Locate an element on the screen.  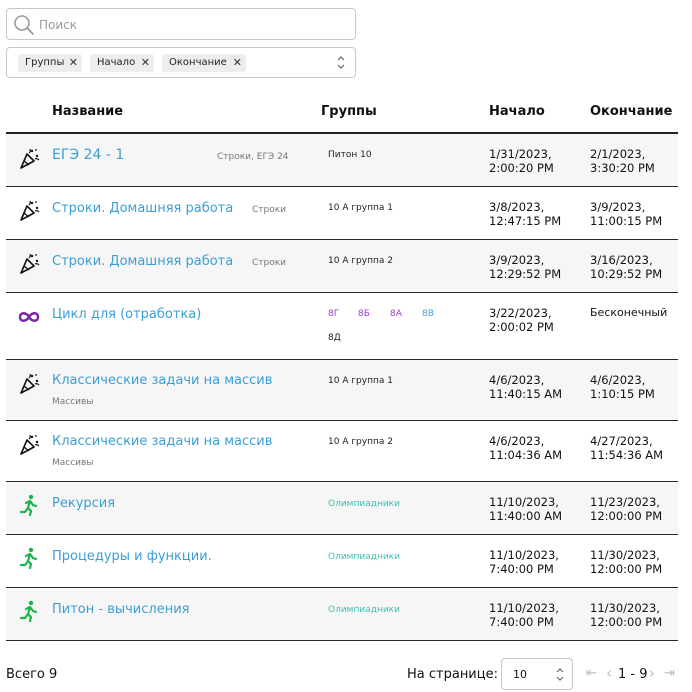
group-tag: 8А is located at coordinates (396, 314).